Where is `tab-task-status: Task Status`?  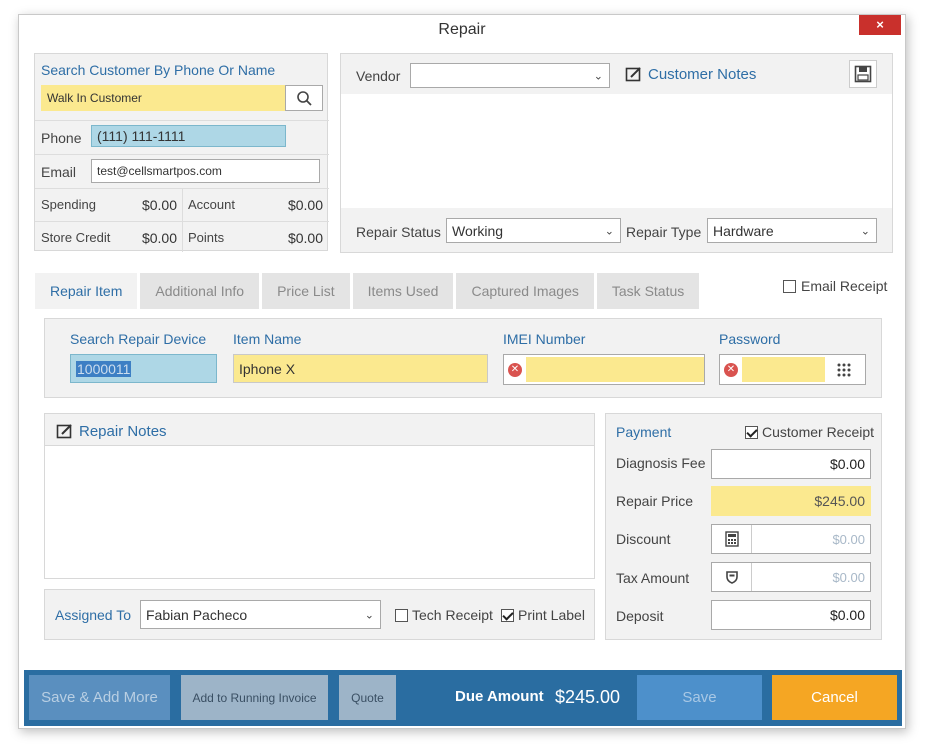 tab-task-status: Task Status is located at coordinates (648, 291).